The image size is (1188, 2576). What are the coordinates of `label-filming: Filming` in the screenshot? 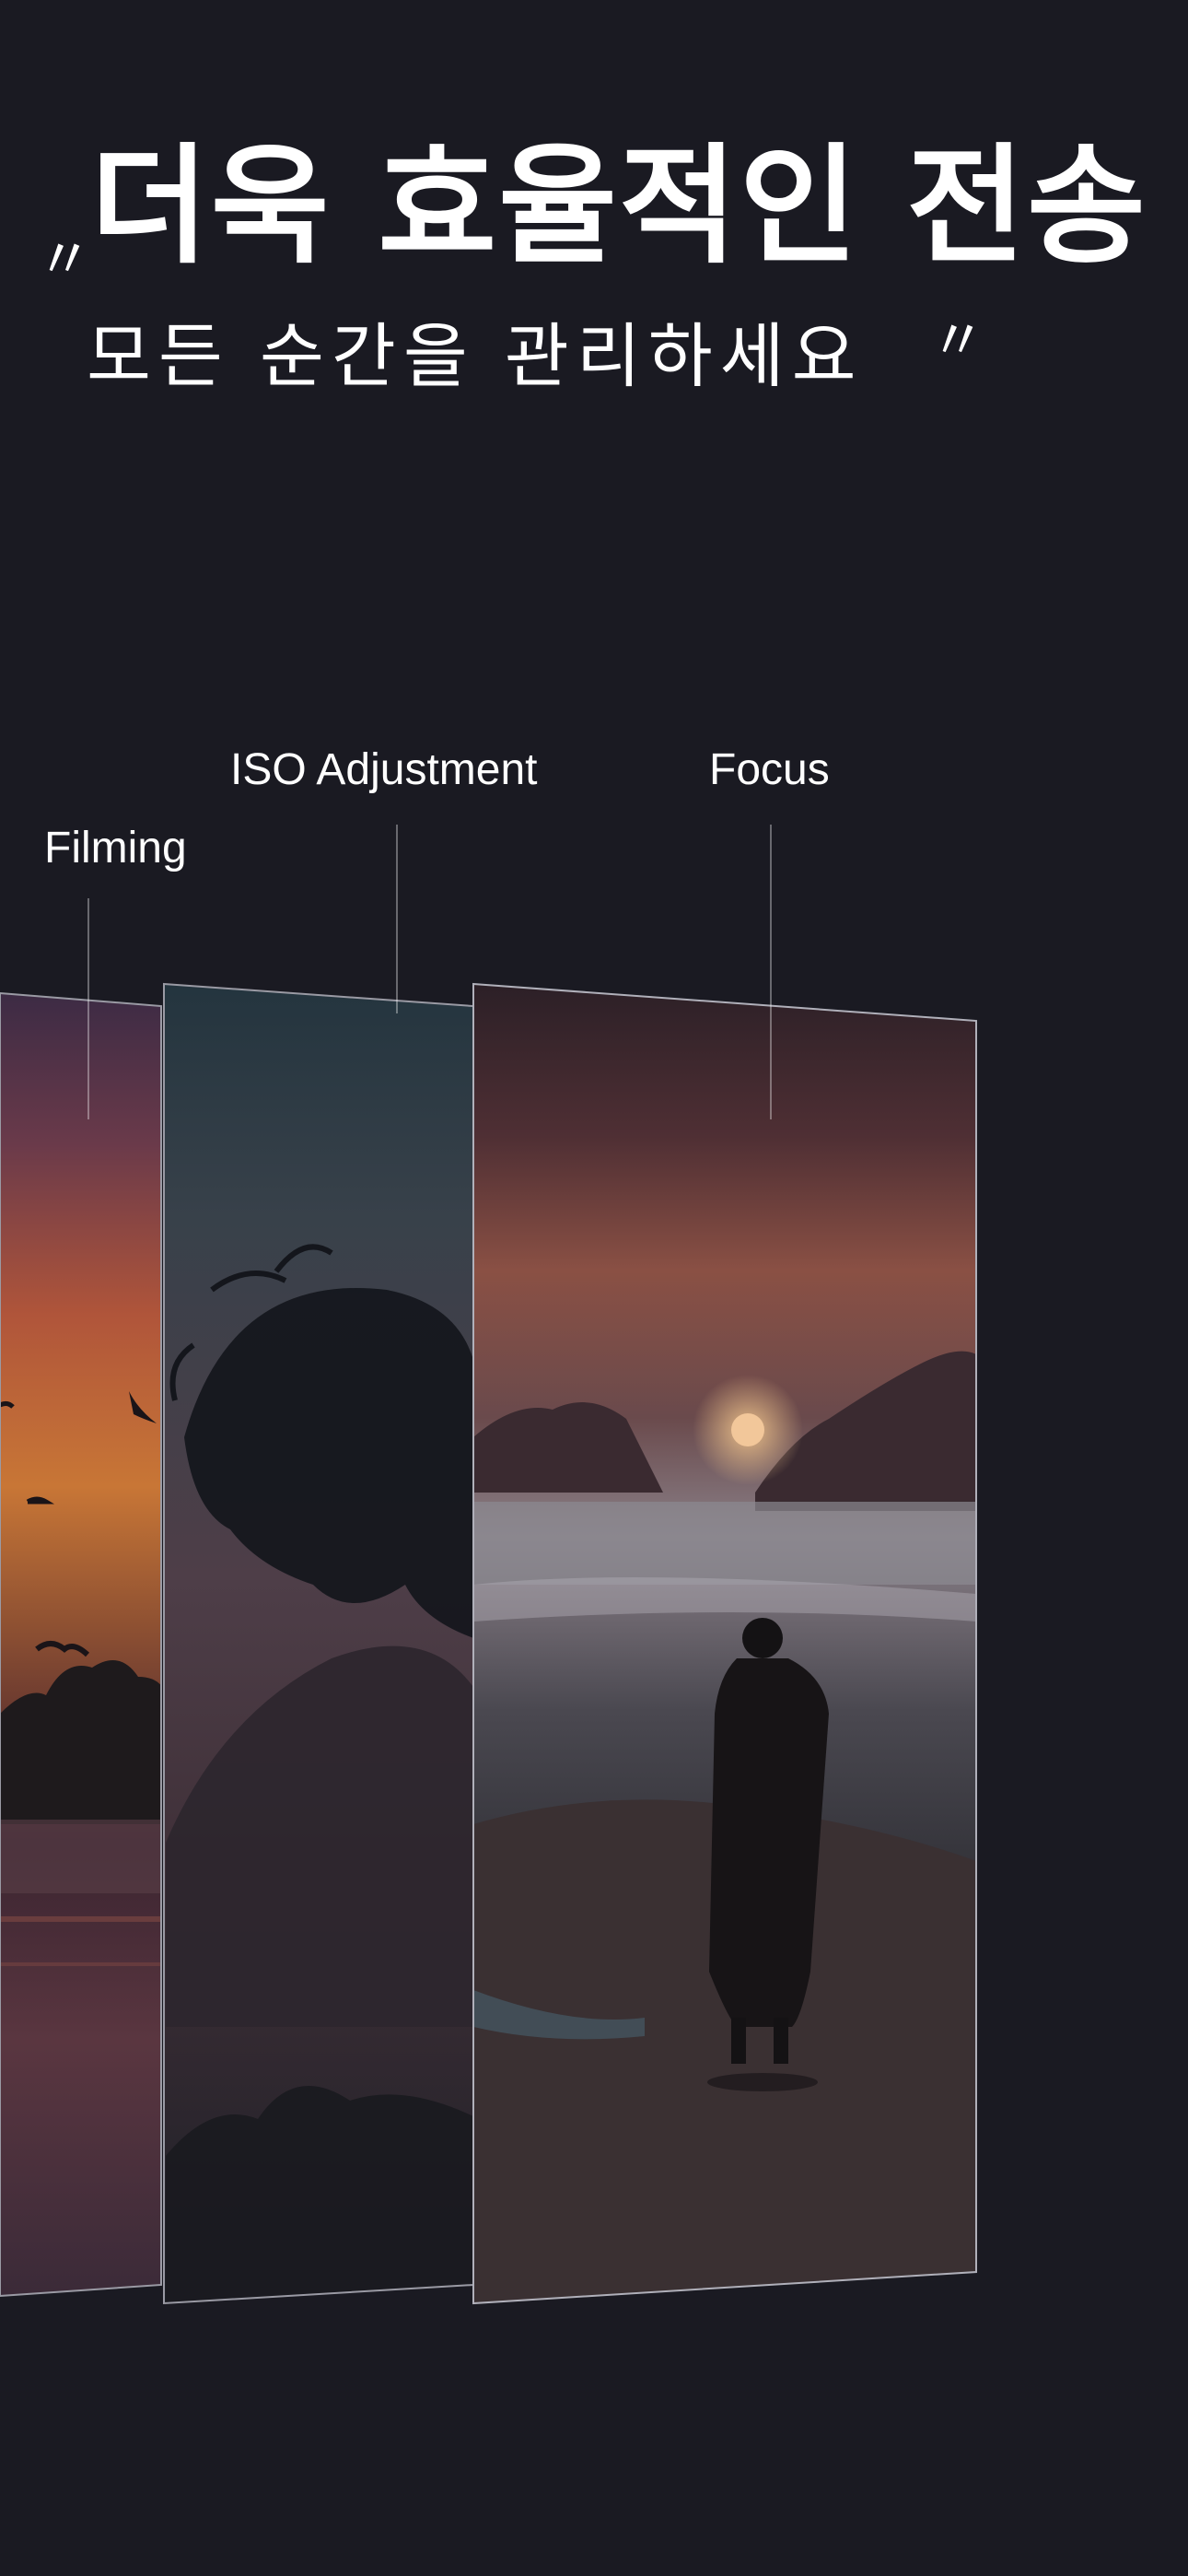 It's located at (115, 848).